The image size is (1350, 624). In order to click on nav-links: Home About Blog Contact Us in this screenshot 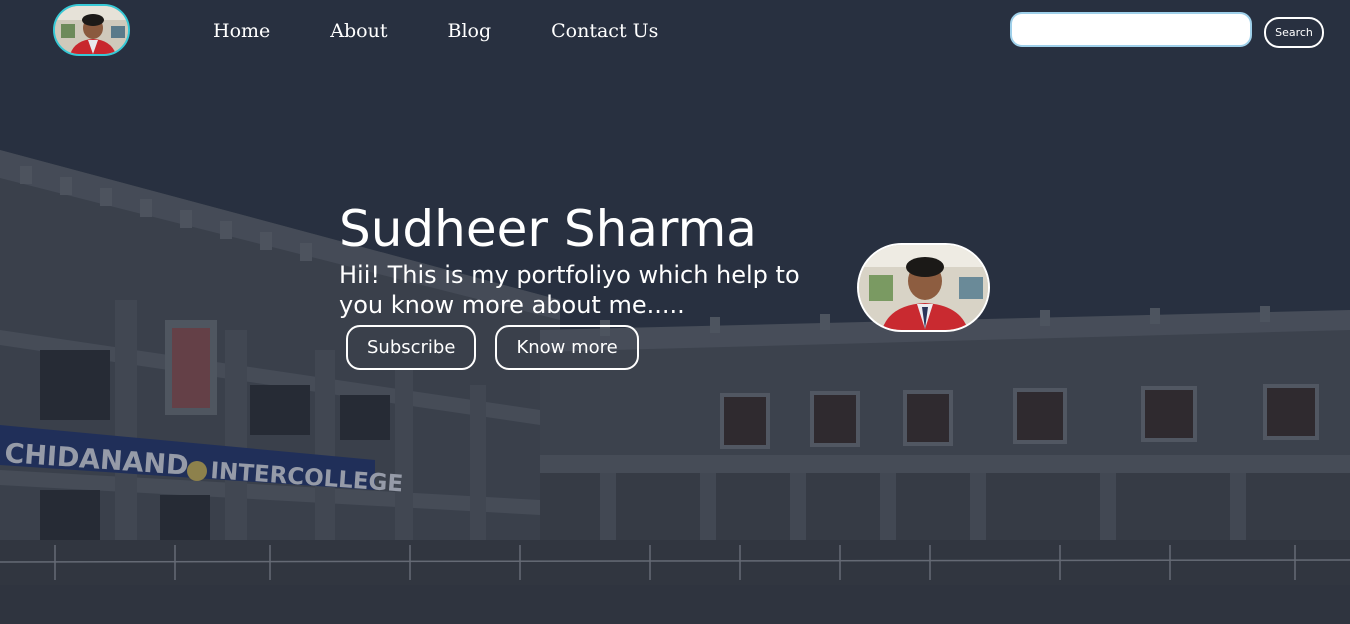, I will do `click(435, 31)`.